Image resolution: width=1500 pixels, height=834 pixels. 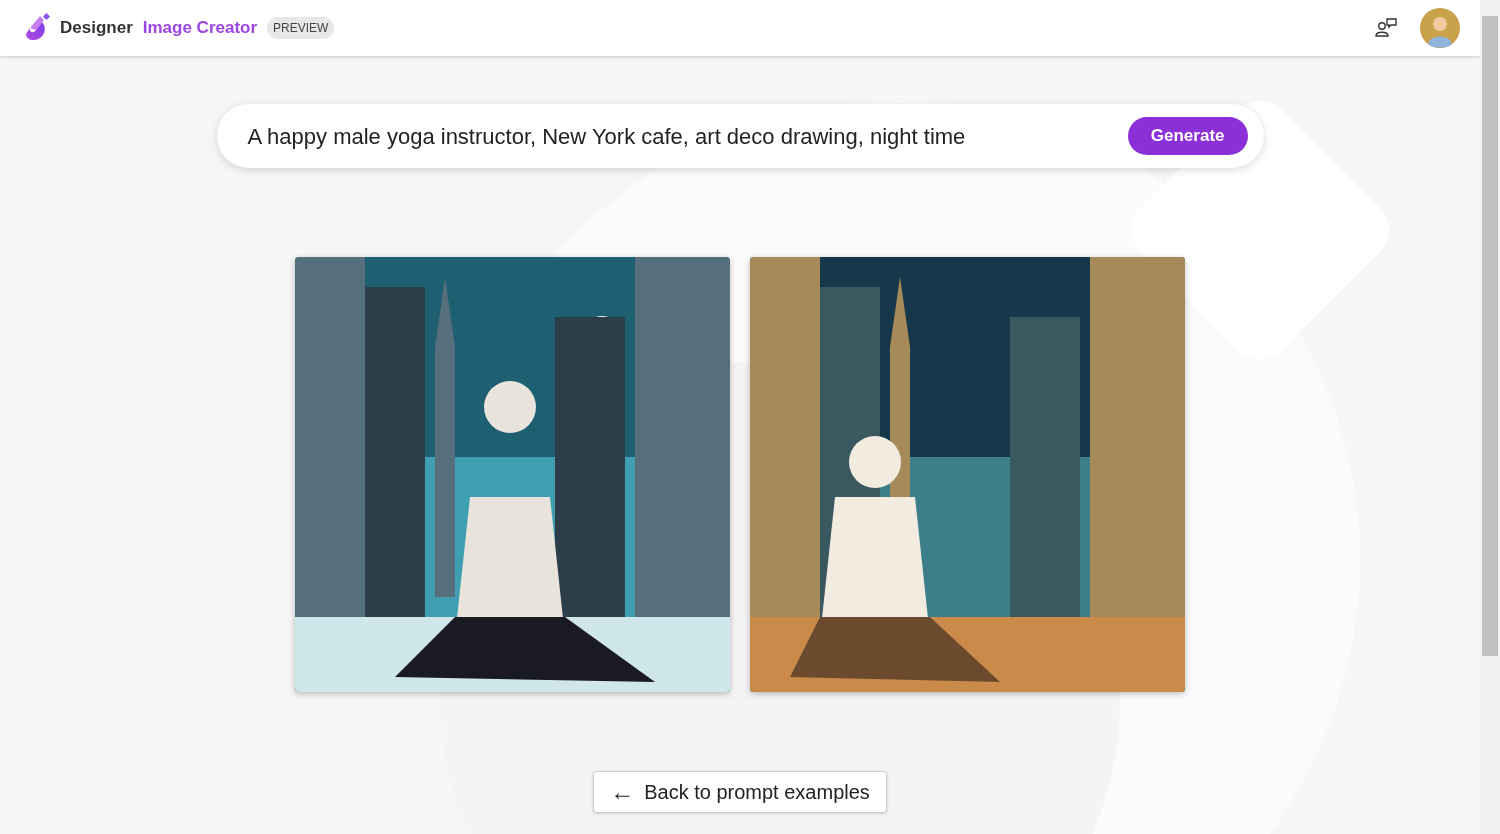 I want to click on product-name: Image Creator, so click(x=200, y=28).